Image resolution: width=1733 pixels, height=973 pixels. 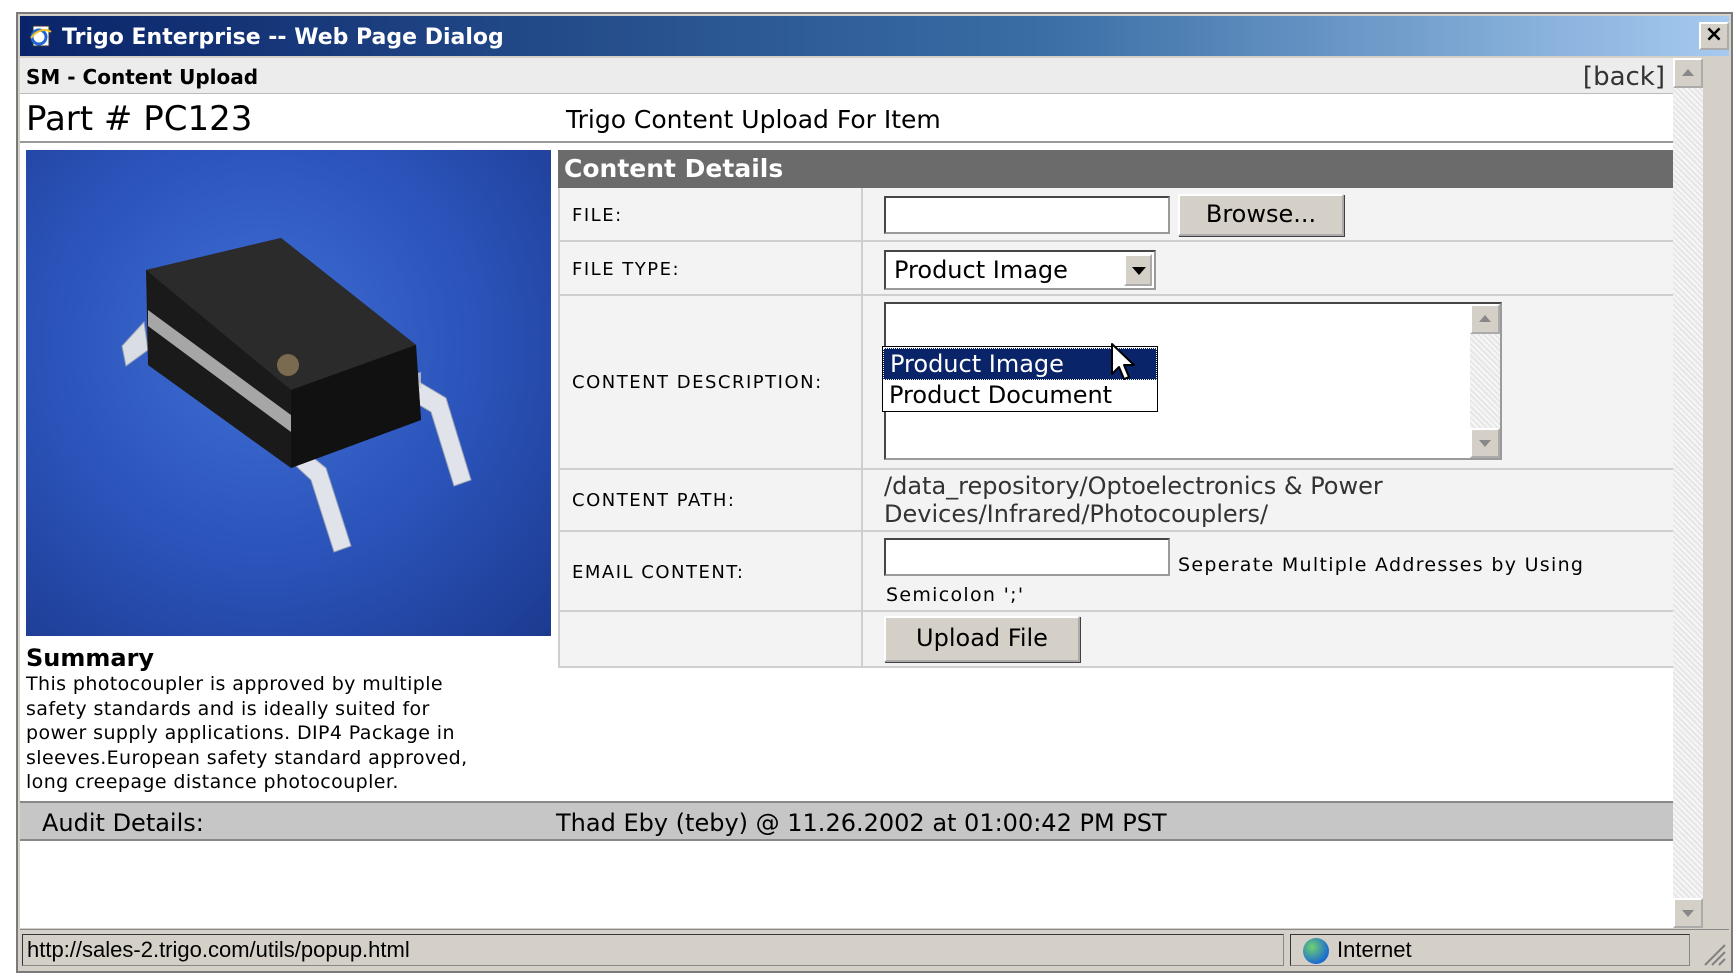 What do you see at coordinates (955, 595) in the screenshot?
I see `email-note-continued: Semicolon ';'` at bounding box center [955, 595].